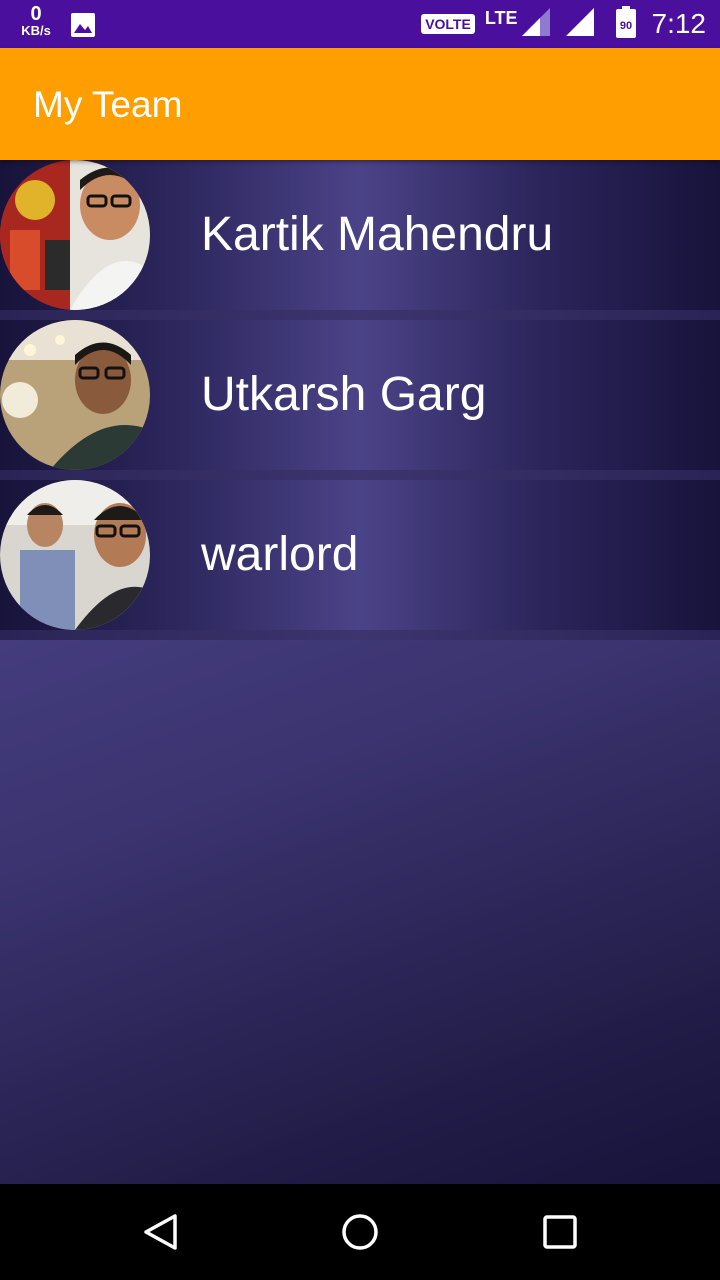 This screenshot has height=1280, width=720. Describe the element at coordinates (160, 1232) in the screenshot. I see `back-icon` at that location.